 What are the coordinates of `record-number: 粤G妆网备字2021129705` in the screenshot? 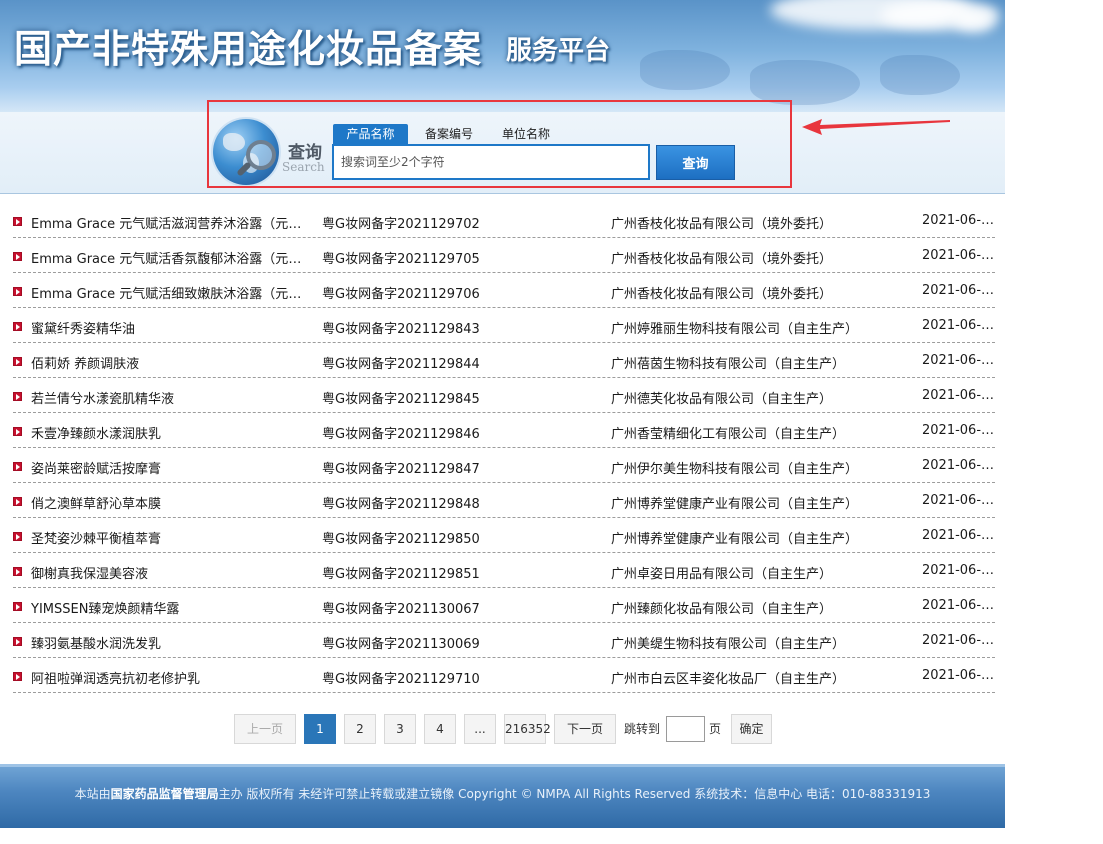 It's located at (401, 259).